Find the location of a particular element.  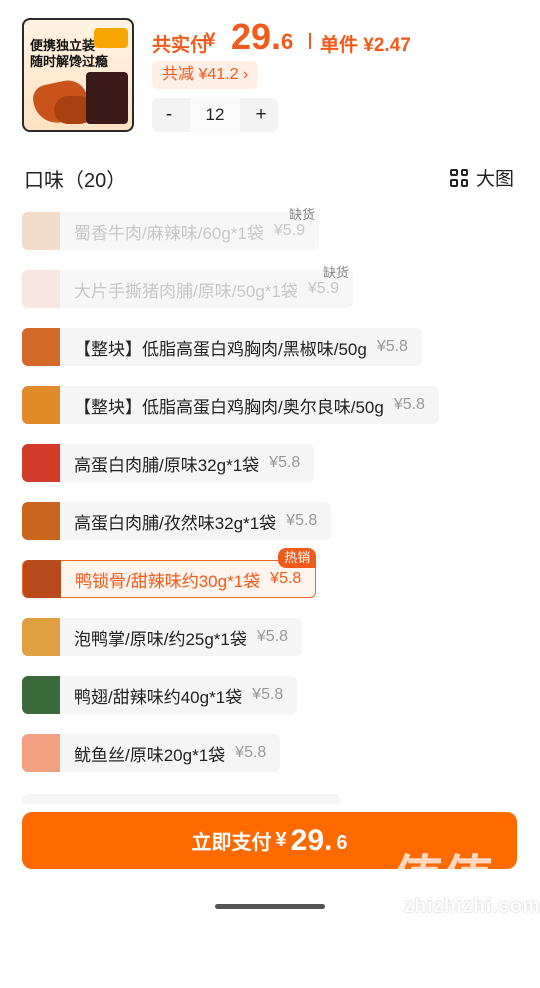

pay-now-label: 立即支付 is located at coordinates (231, 843).